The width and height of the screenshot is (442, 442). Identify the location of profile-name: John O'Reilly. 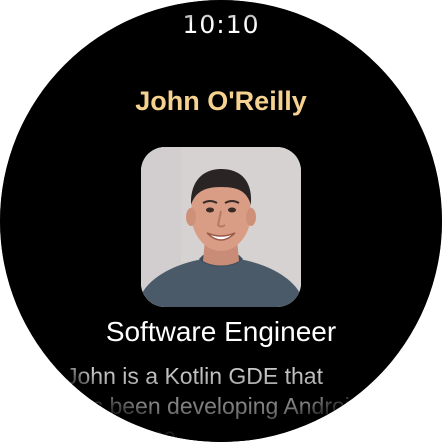
(221, 101).